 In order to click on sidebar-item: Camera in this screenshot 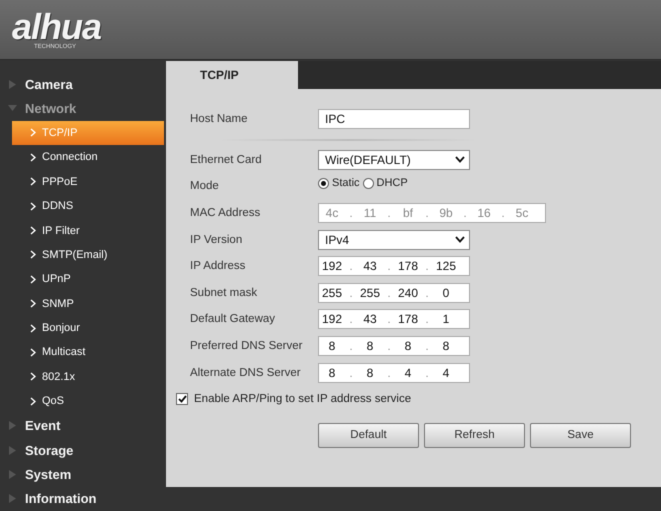, I will do `click(83, 84)`.